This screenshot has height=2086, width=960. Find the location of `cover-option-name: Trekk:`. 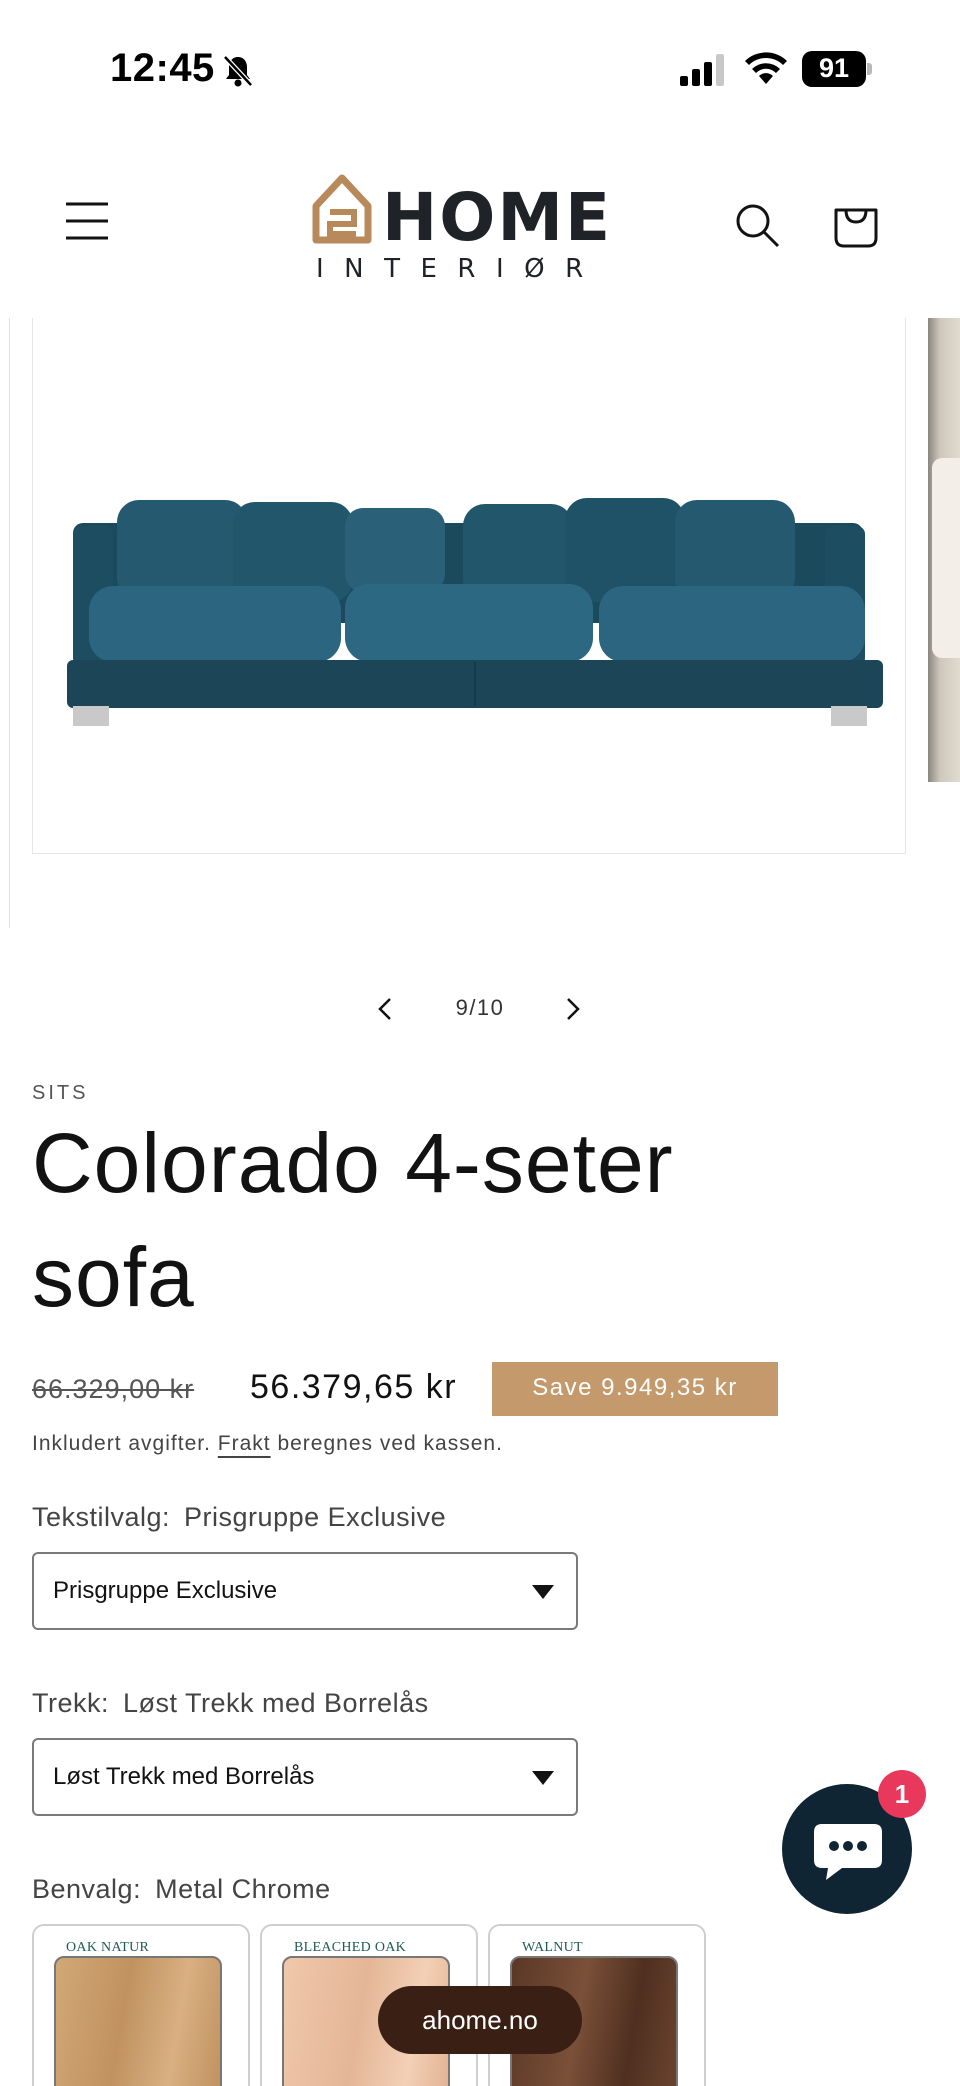

cover-option-name: Trekk: is located at coordinates (70, 1703).